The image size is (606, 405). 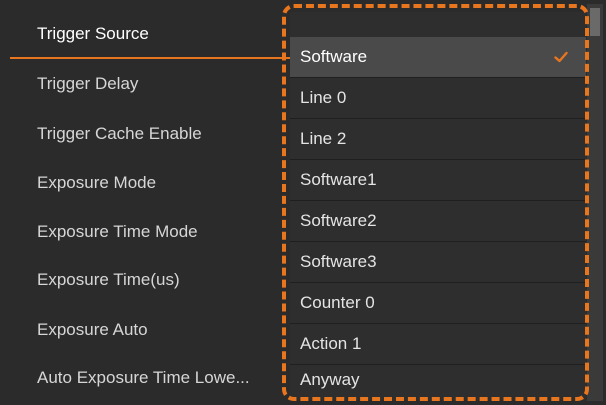 What do you see at coordinates (338, 220) in the screenshot?
I see `option-label: Software2` at bounding box center [338, 220].